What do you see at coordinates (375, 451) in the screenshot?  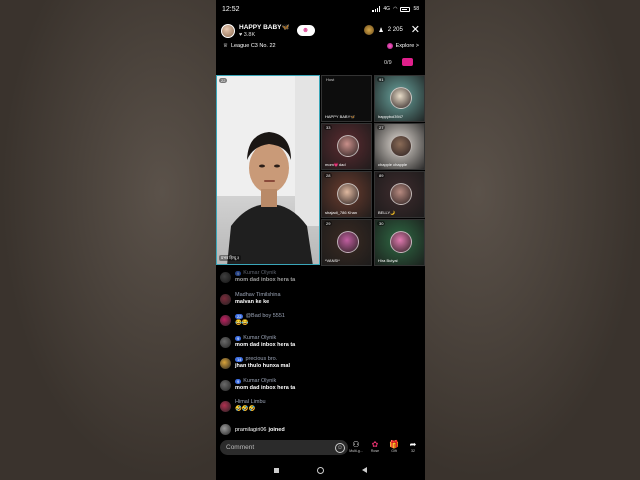 I see `action-label: Rose` at bounding box center [375, 451].